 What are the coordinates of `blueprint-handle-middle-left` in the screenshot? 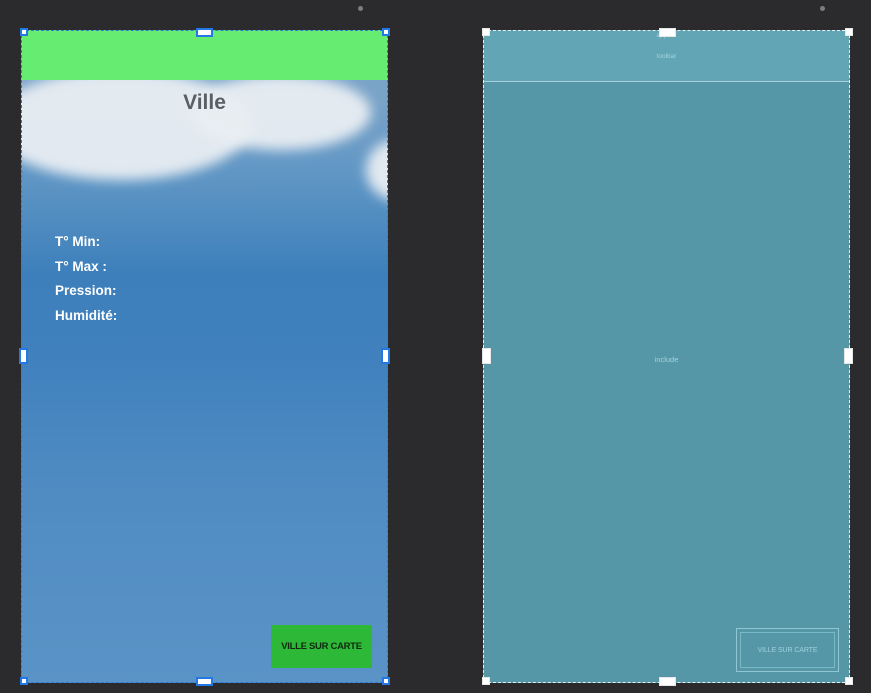 It's located at (486, 356).